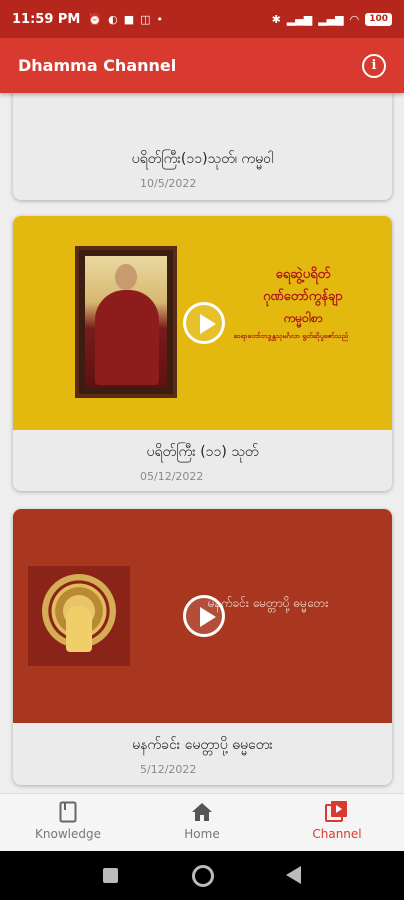 This screenshot has width=404, height=900. What do you see at coordinates (168, 183) in the screenshot?
I see `video-date: 10/5/2022` at bounding box center [168, 183].